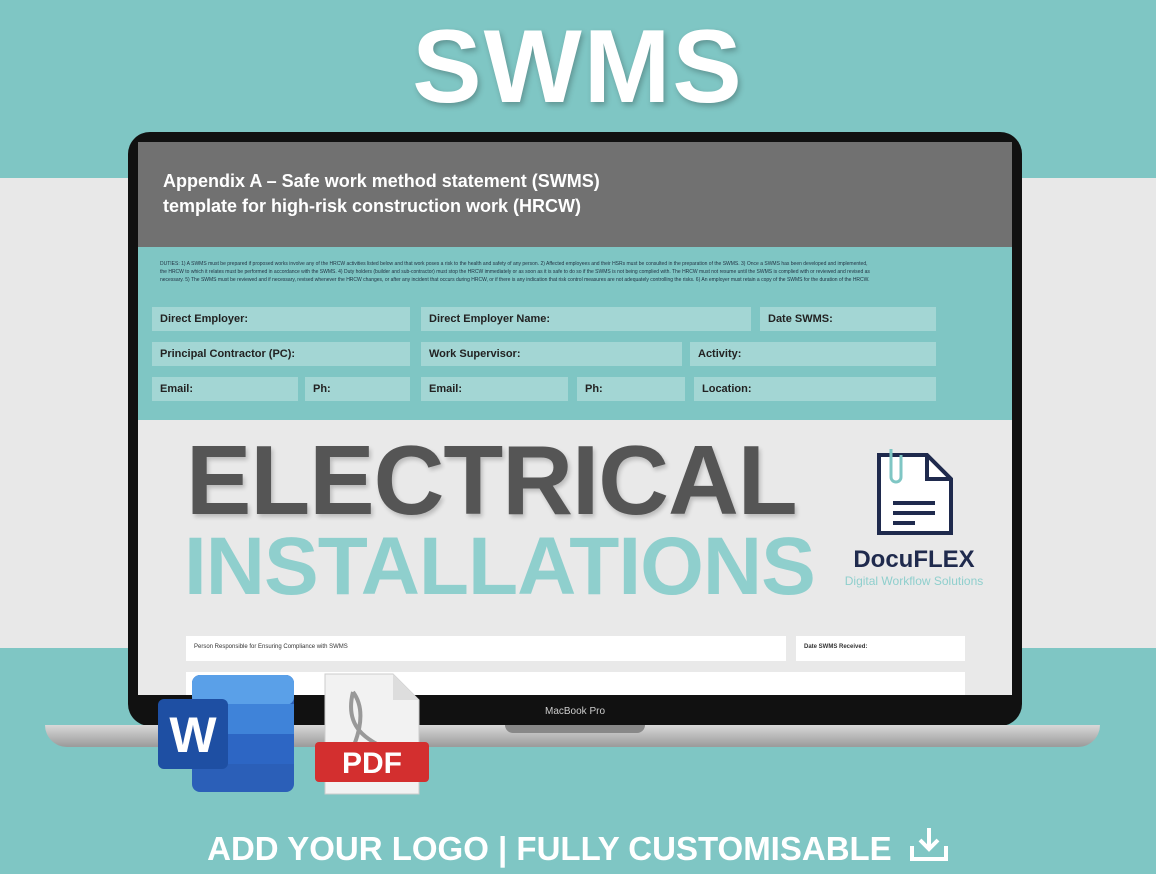 This screenshot has height=874, width=1156. What do you see at coordinates (551, 354) in the screenshot?
I see `field-work-supervisor: Work Supervisor:` at bounding box center [551, 354].